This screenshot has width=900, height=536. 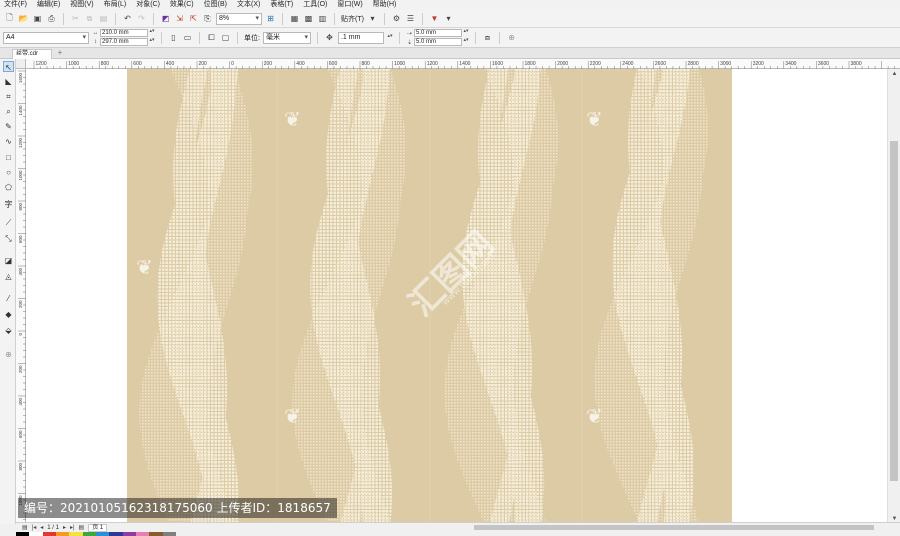 I want to click on text-tool-icon: 字, so click(x=8, y=204).